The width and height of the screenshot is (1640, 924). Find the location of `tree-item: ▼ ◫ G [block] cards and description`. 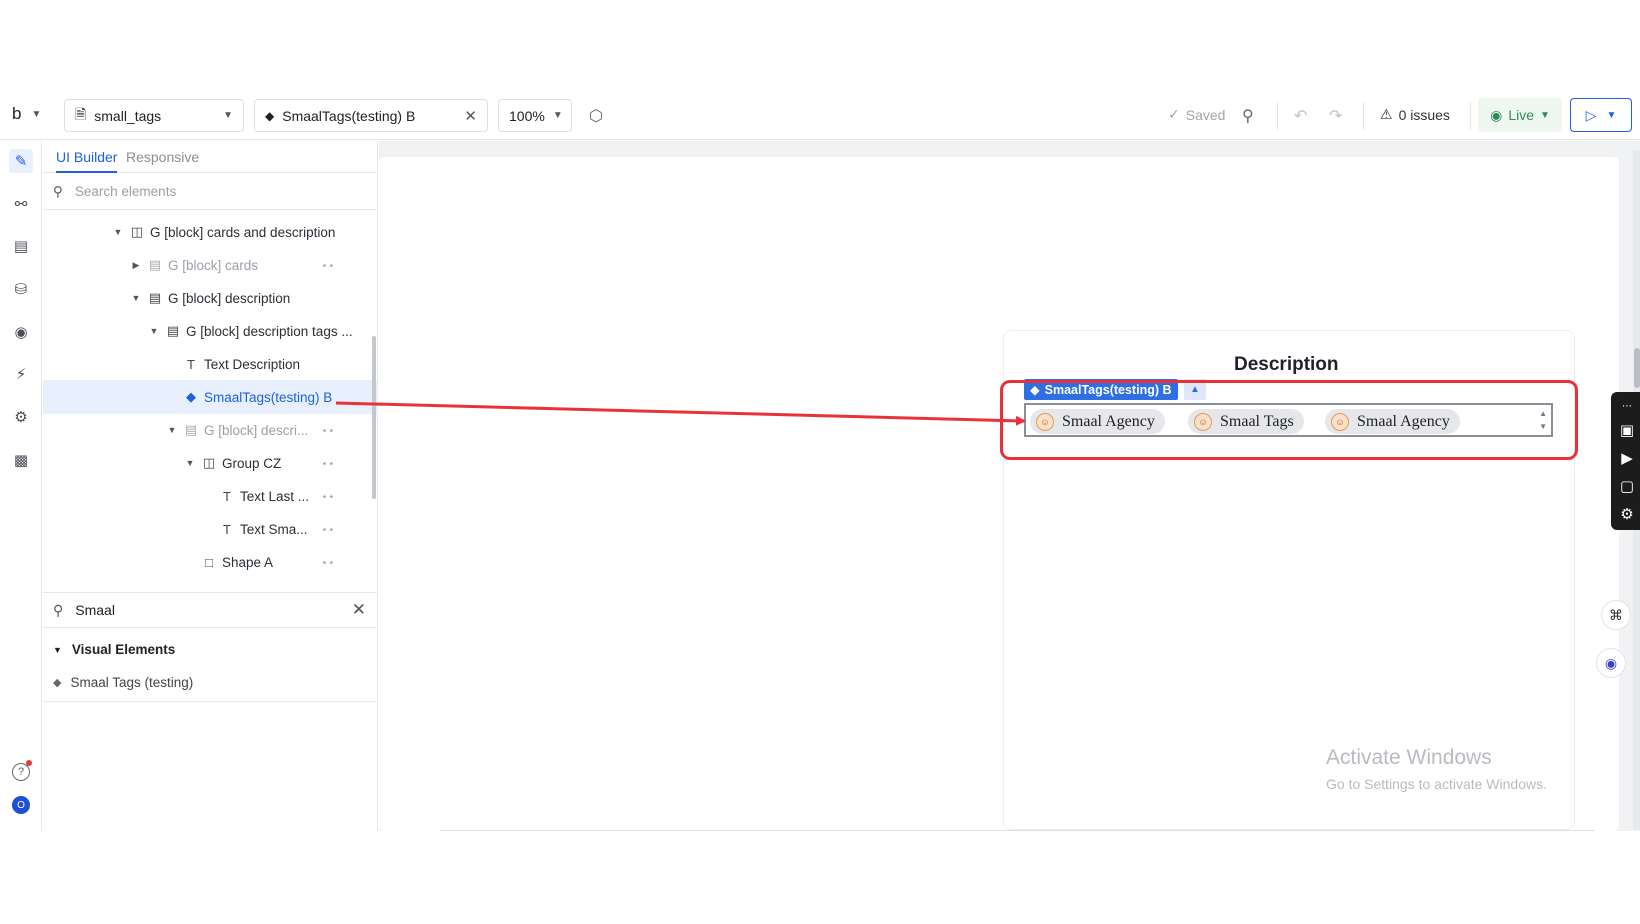

tree-item: ▼ ◫ G [block] cards and description is located at coordinates (210, 232).